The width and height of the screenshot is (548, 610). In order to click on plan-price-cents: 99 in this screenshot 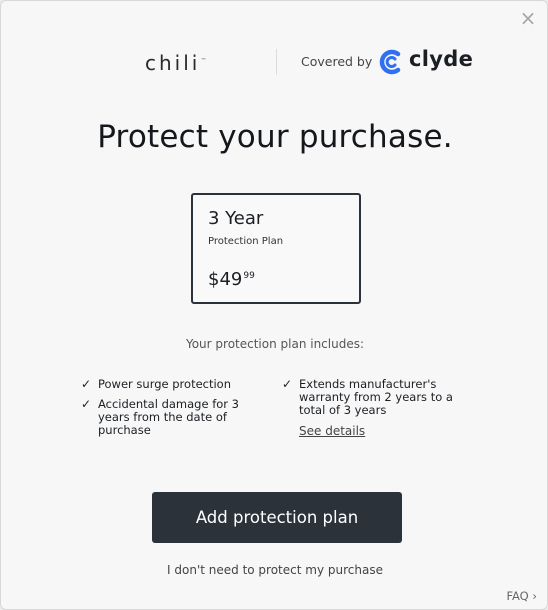, I will do `click(249, 276)`.